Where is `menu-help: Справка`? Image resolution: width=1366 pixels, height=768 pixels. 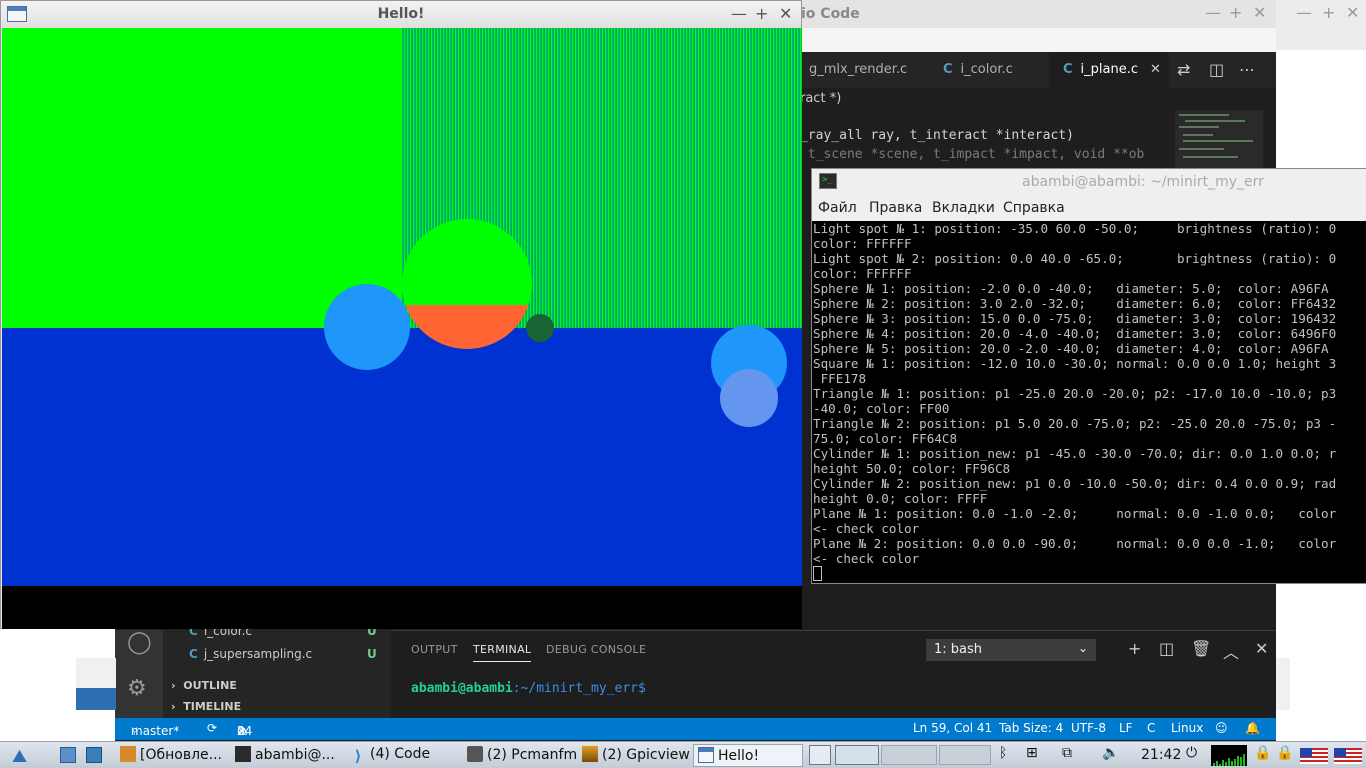 menu-help: Справка is located at coordinates (1034, 208).